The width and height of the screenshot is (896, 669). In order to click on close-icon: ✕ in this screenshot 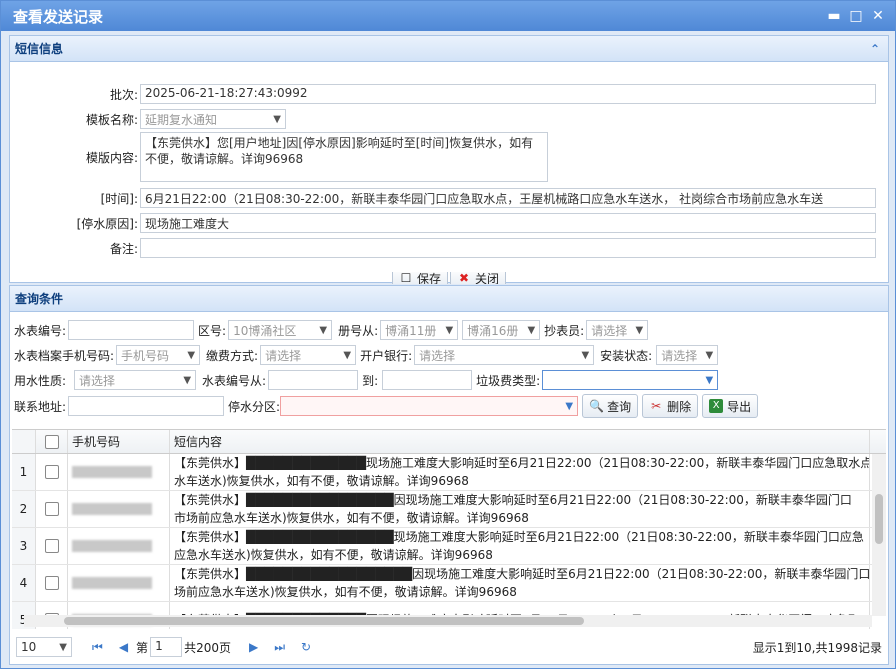, I will do `click(878, 16)`.